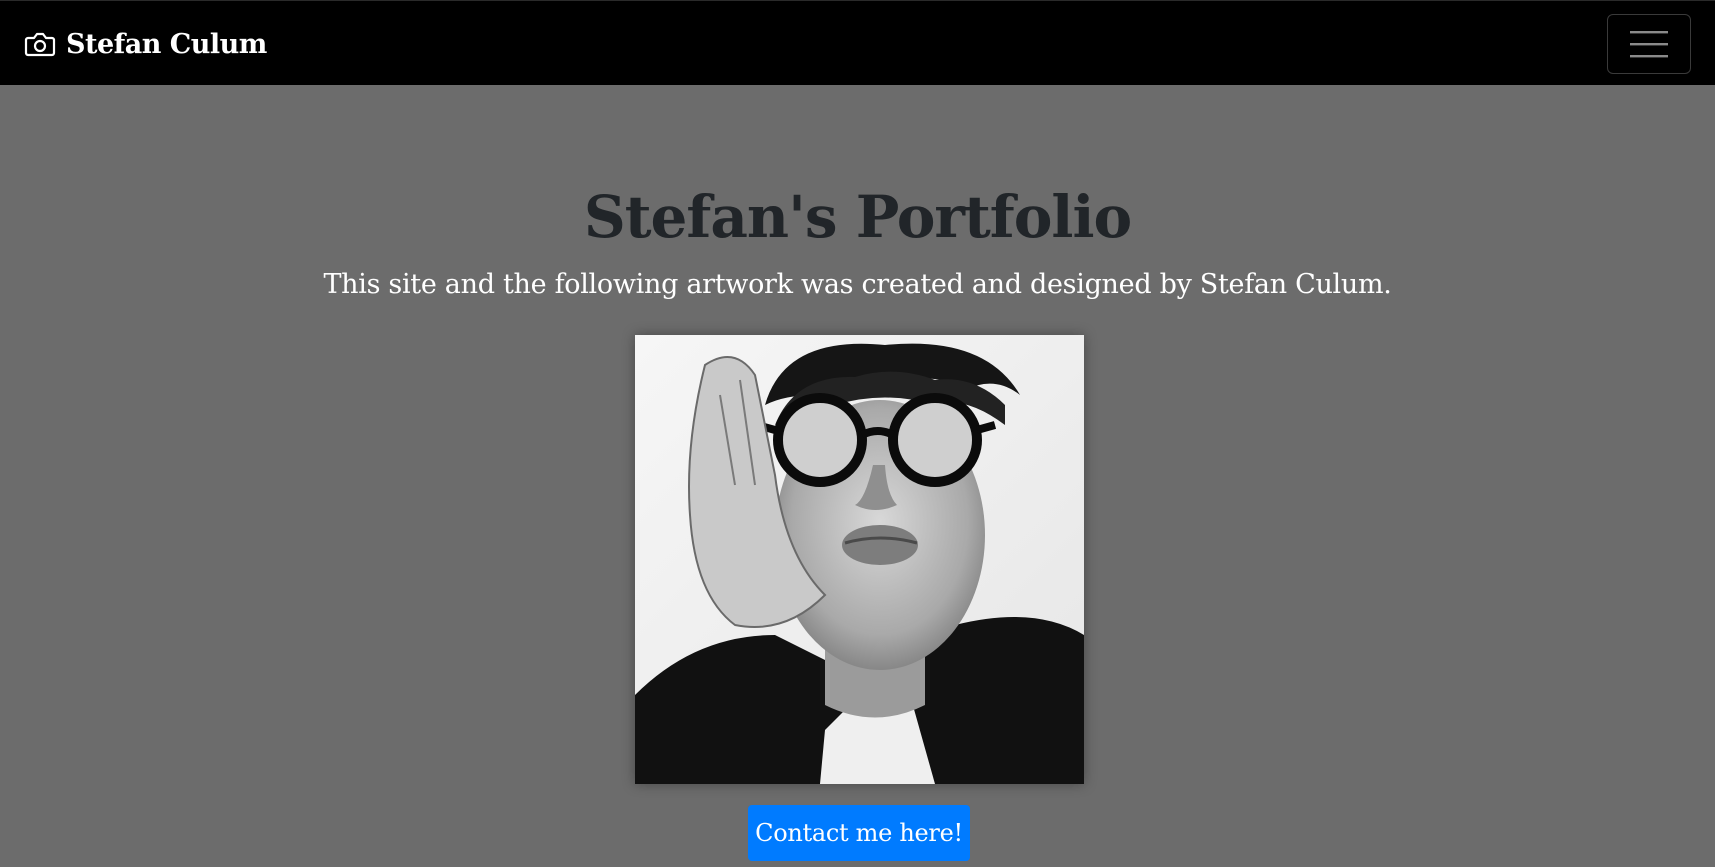  Describe the element at coordinates (166, 44) in the screenshot. I see `brand-label: Stefan Culum` at that location.